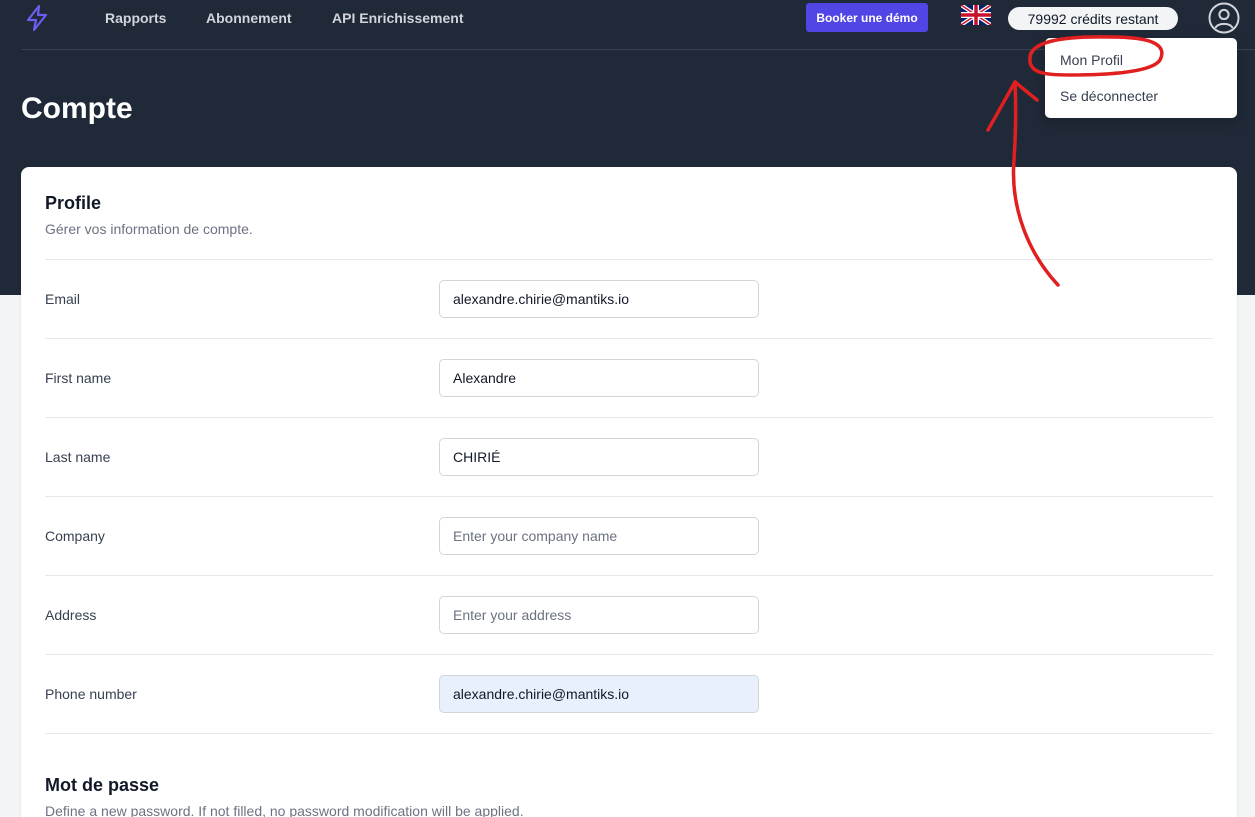  What do you see at coordinates (77, 108) in the screenshot?
I see `page-title: Compte` at bounding box center [77, 108].